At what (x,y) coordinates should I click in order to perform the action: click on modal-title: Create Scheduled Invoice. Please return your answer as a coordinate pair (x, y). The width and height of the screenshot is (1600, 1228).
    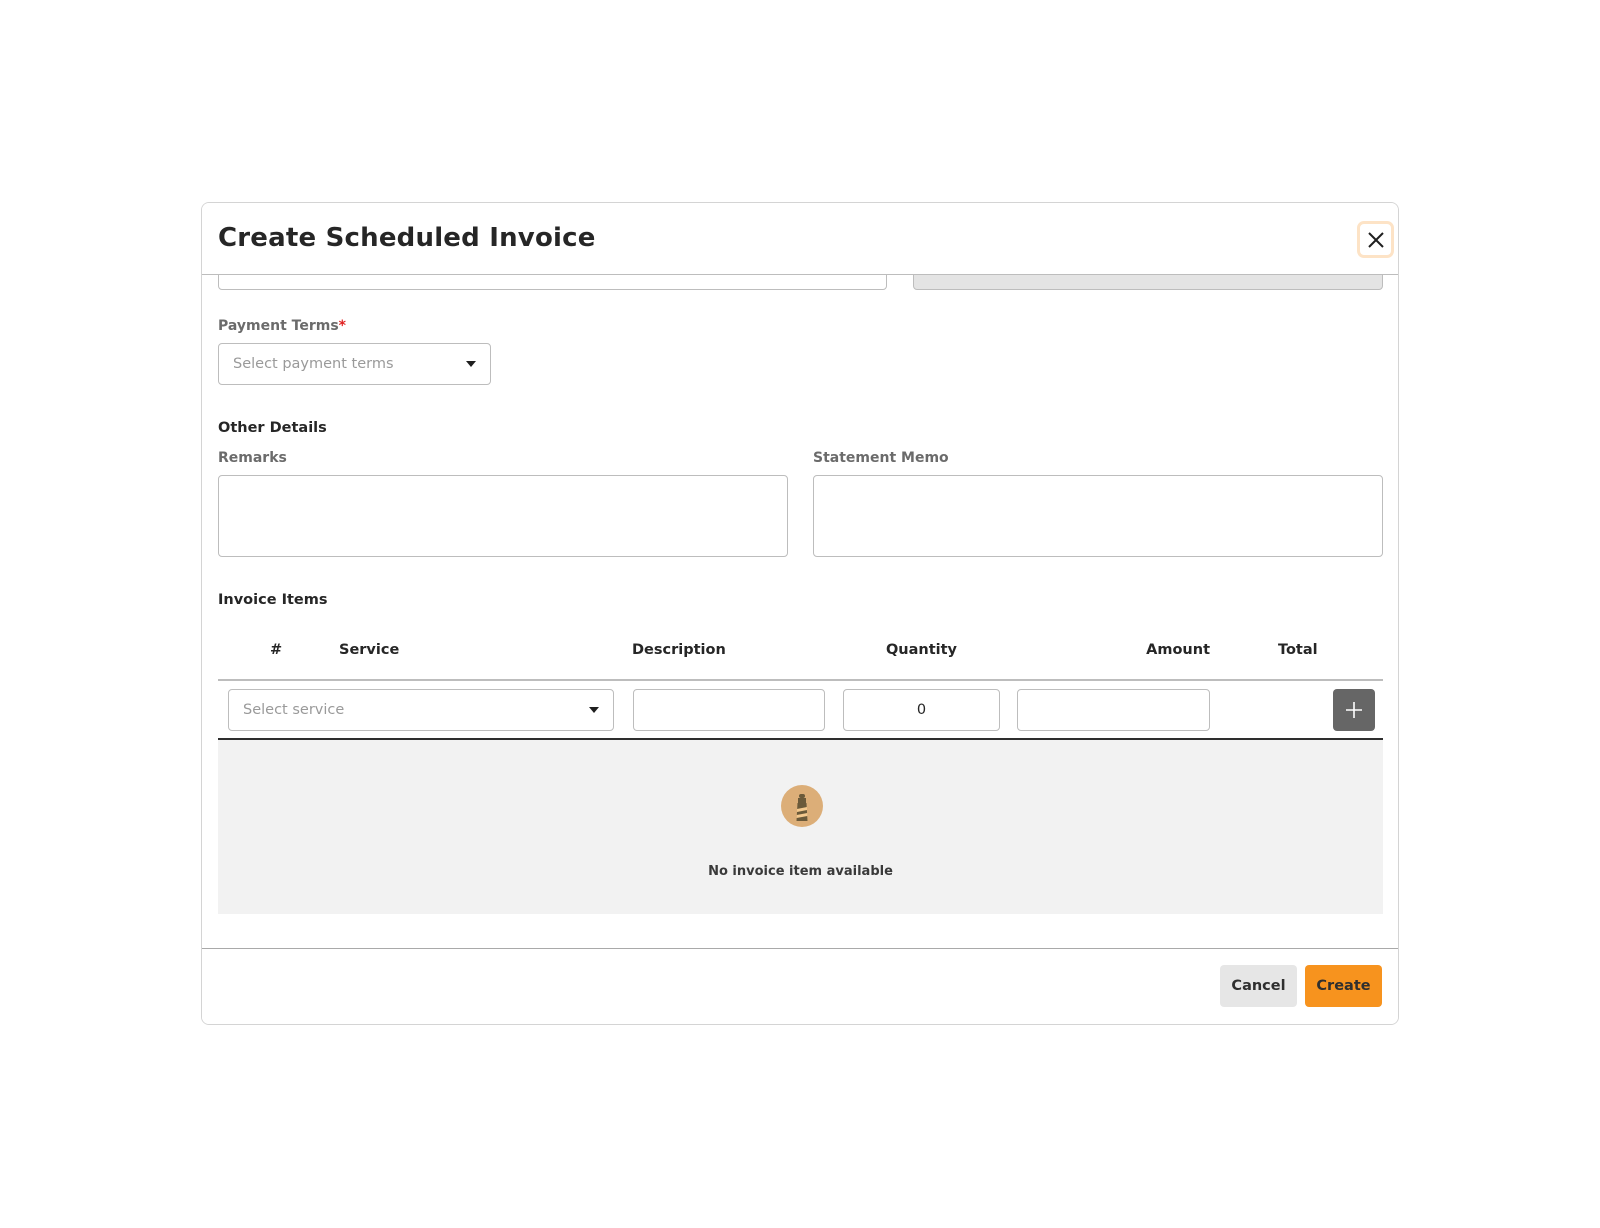
    Looking at the image, I should click on (407, 238).